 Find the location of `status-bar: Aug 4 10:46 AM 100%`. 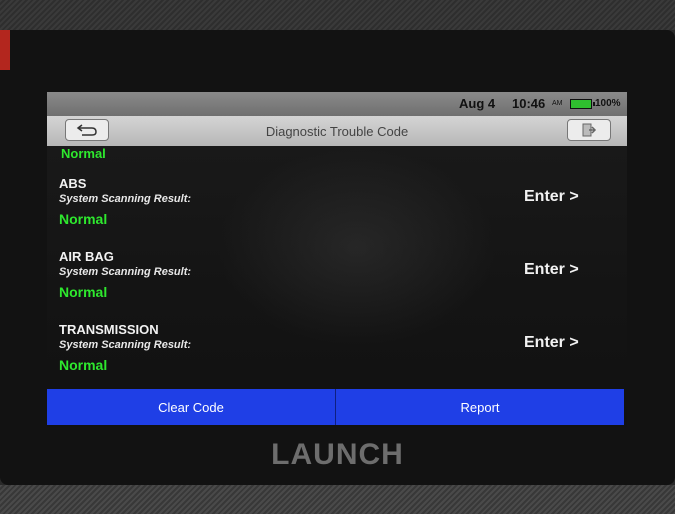

status-bar: Aug 4 10:46 AM 100% is located at coordinates (337, 104).